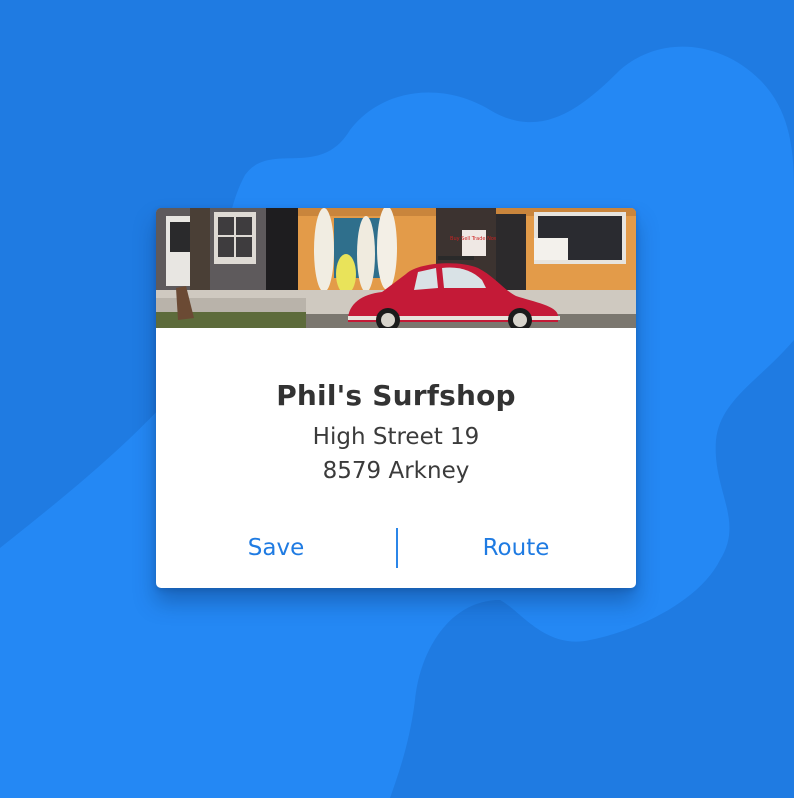  What do you see at coordinates (396, 437) in the screenshot?
I see `address-street: High Street 19` at bounding box center [396, 437].